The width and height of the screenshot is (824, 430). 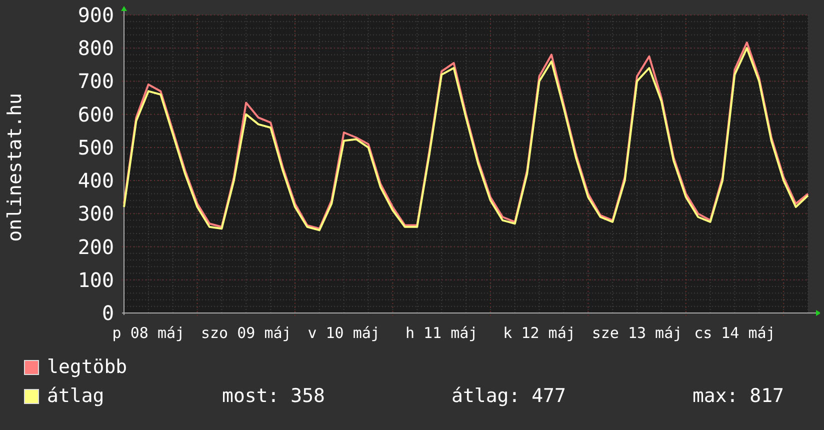 I want to click on x-tick-label: szo 09 máj, so click(x=246, y=333).